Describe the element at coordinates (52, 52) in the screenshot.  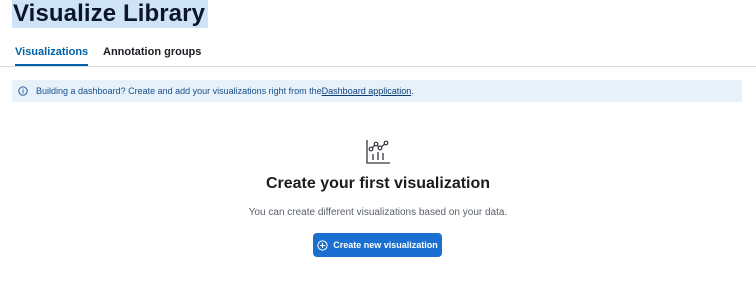
I see `tab-visualizations: Visualizations` at that location.